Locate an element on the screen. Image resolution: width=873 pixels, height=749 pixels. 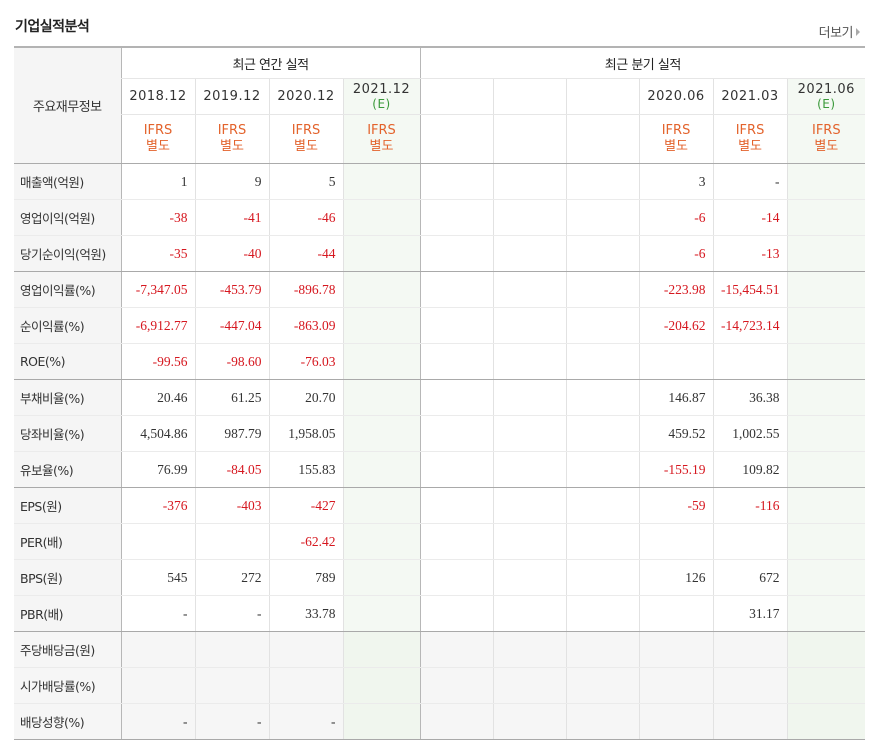
row-label: 영업이익(억원) is located at coordinates (67, 217).